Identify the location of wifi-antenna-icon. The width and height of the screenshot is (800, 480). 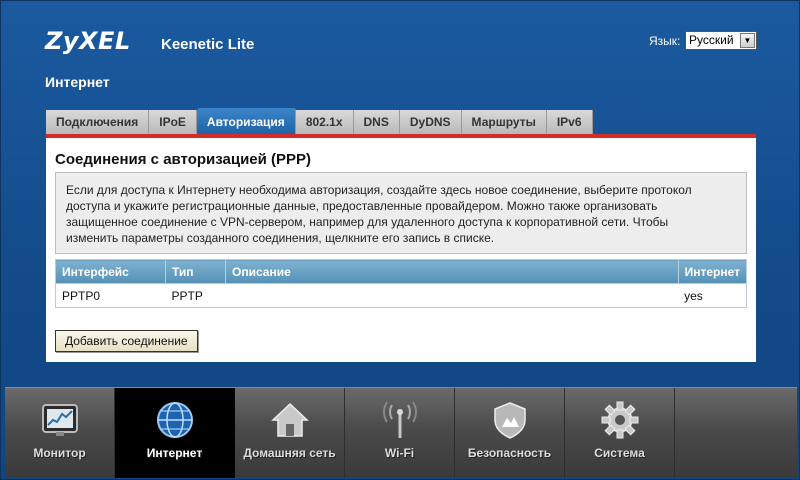
(399, 419).